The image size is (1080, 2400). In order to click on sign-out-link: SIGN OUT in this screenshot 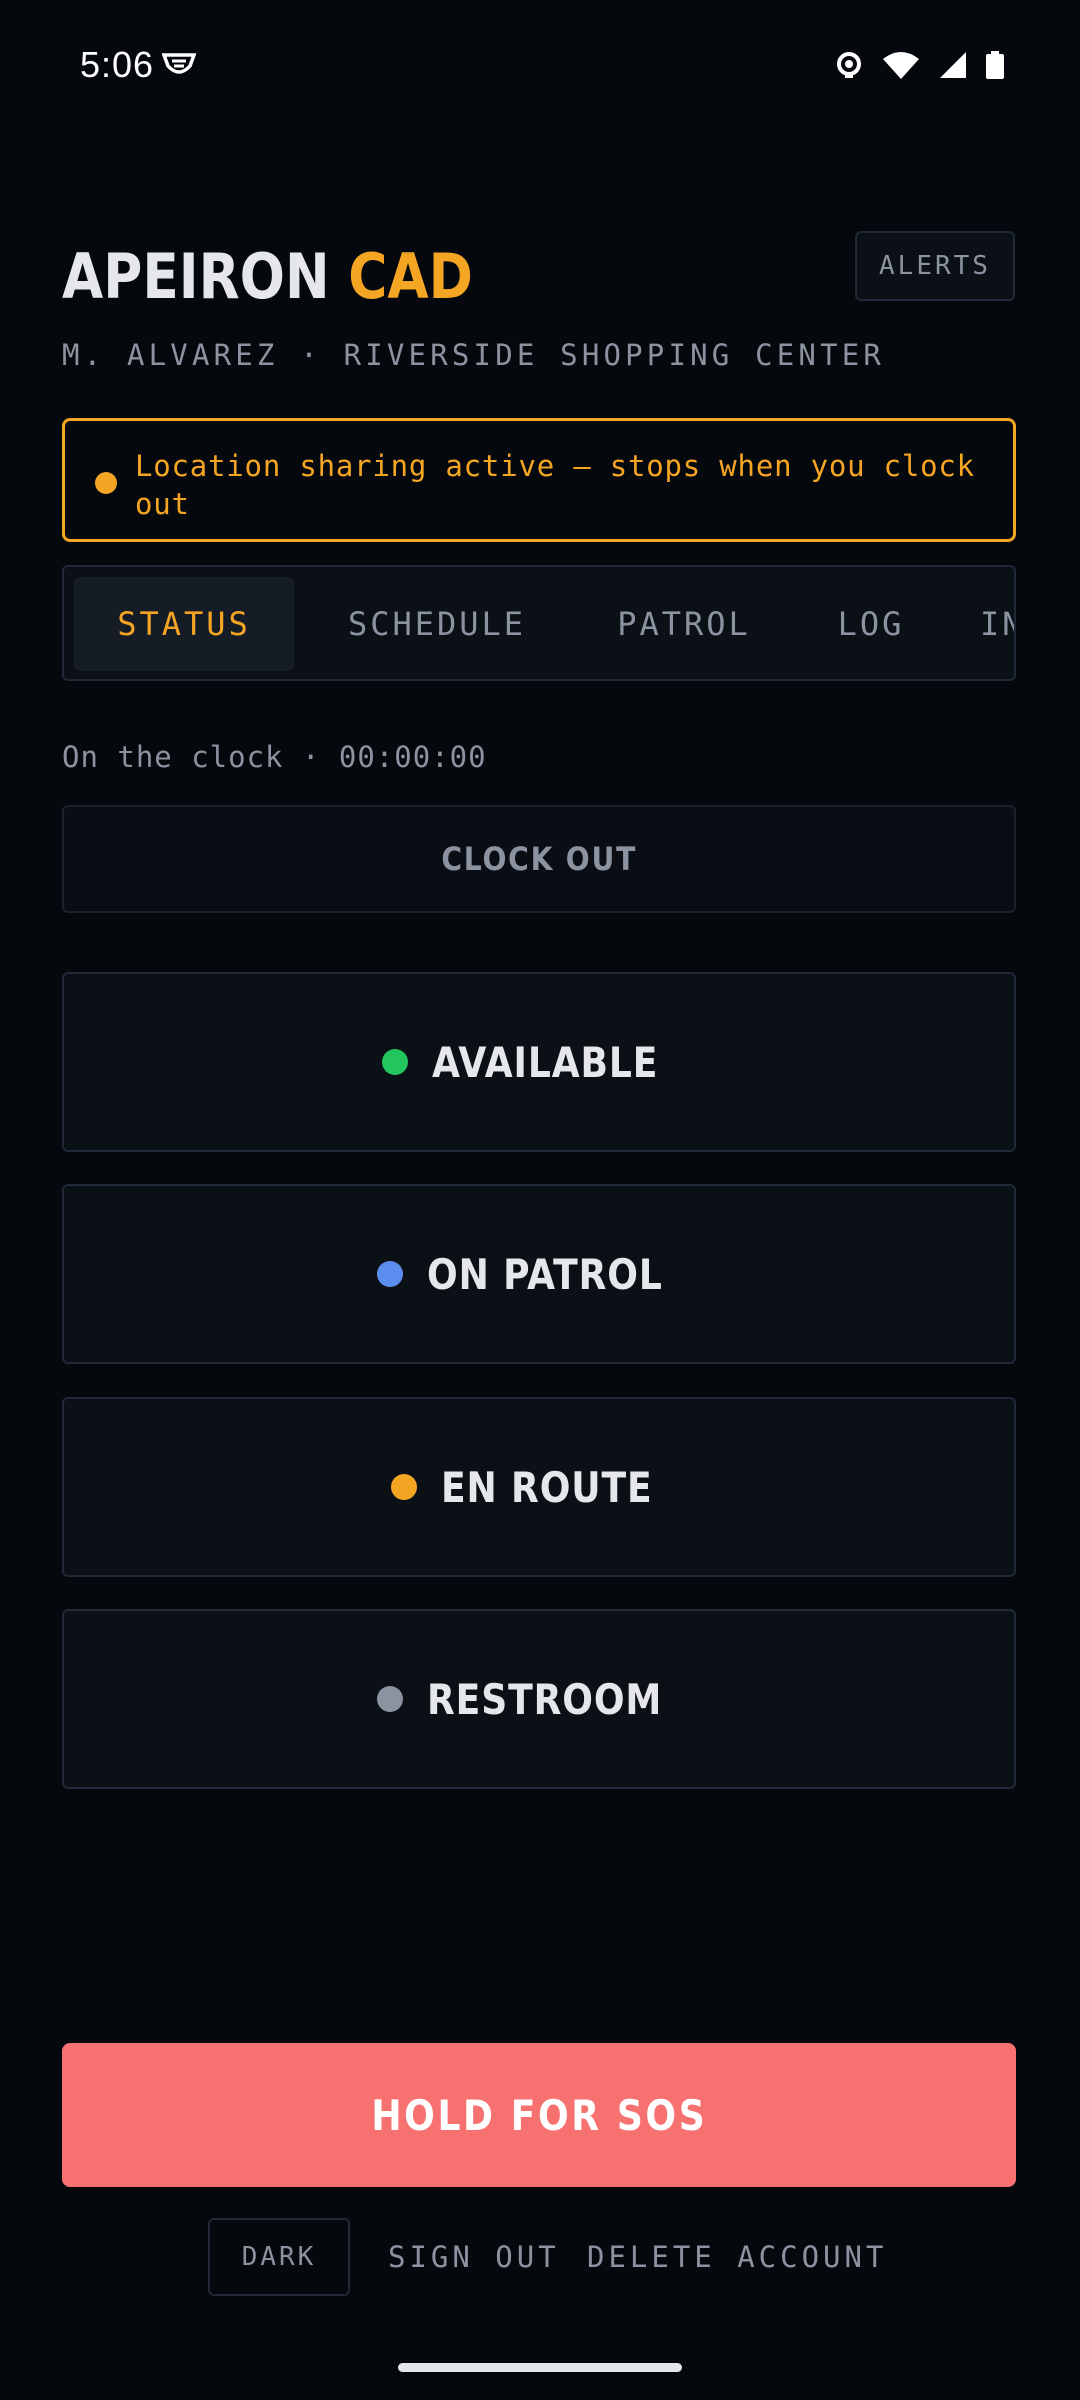, I will do `click(474, 2257)`.